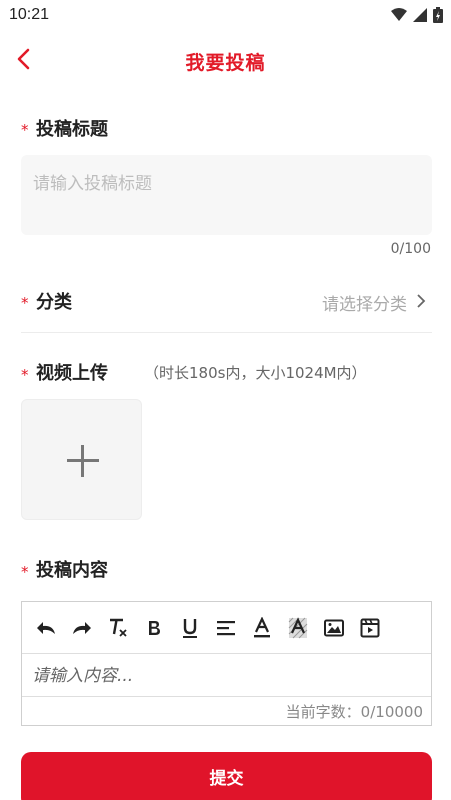  I want to click on status-icons, so click(417, 15).